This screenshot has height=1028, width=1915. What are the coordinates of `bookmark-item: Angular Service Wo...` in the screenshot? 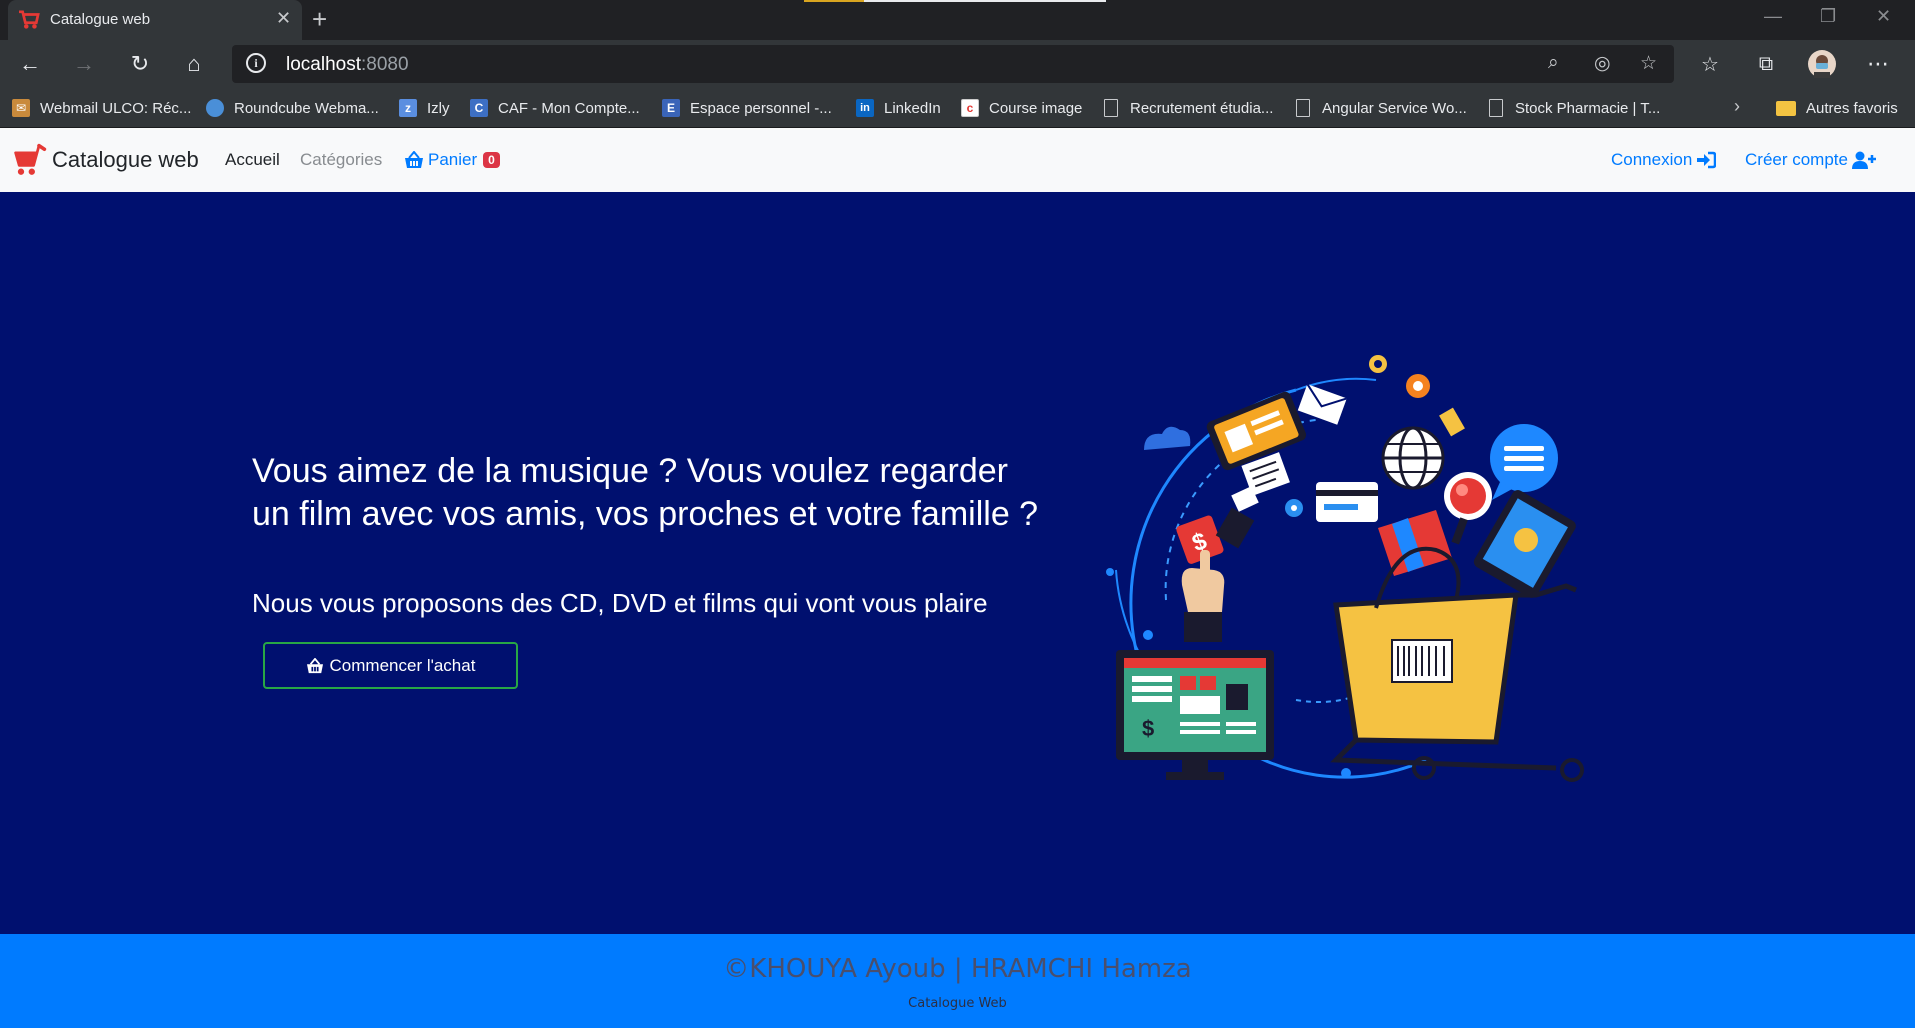 It's located at (1381, 108).